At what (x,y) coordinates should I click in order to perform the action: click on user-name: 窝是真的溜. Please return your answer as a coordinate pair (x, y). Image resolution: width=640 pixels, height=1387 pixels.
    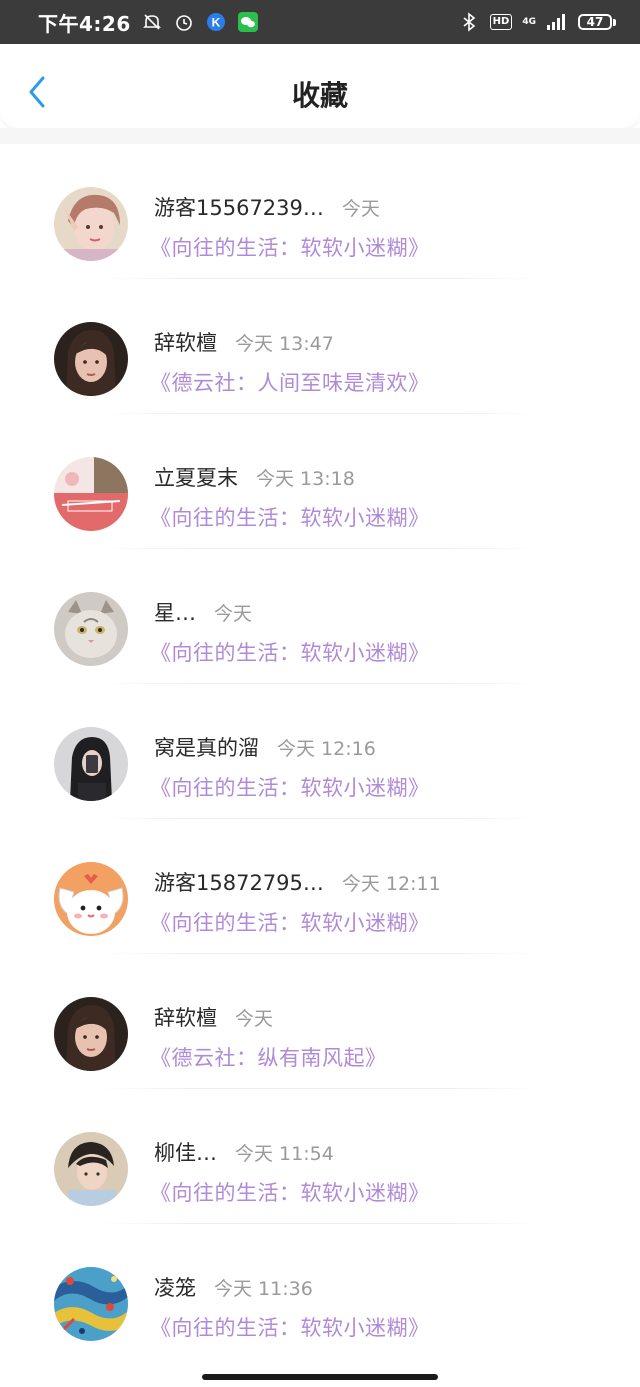
    Looking at the image, I should click on (206, 748).